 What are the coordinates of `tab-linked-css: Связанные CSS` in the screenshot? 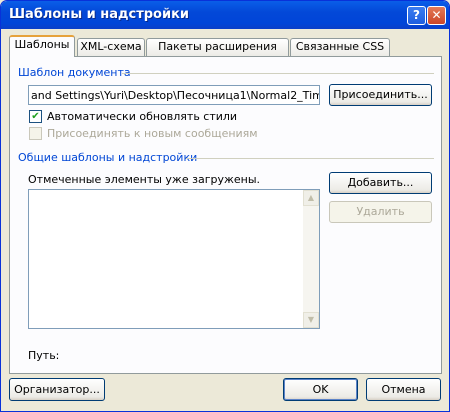 It's located at (340, 47).